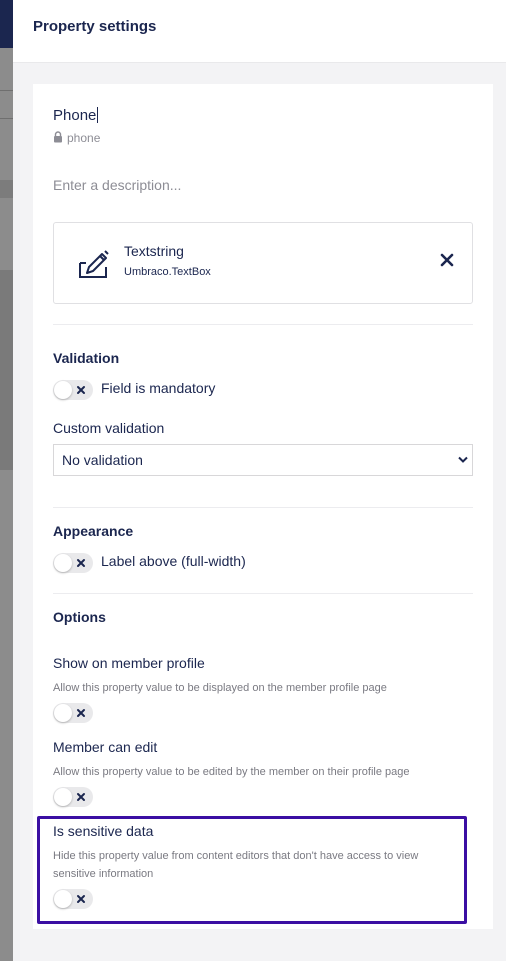 This screenshot has width=506, height=961. What do you see at coordinates (103, 831) in the screenshot?
I see `sensitive-data-label: Is sensitive data` at bounding box center [103, 831].